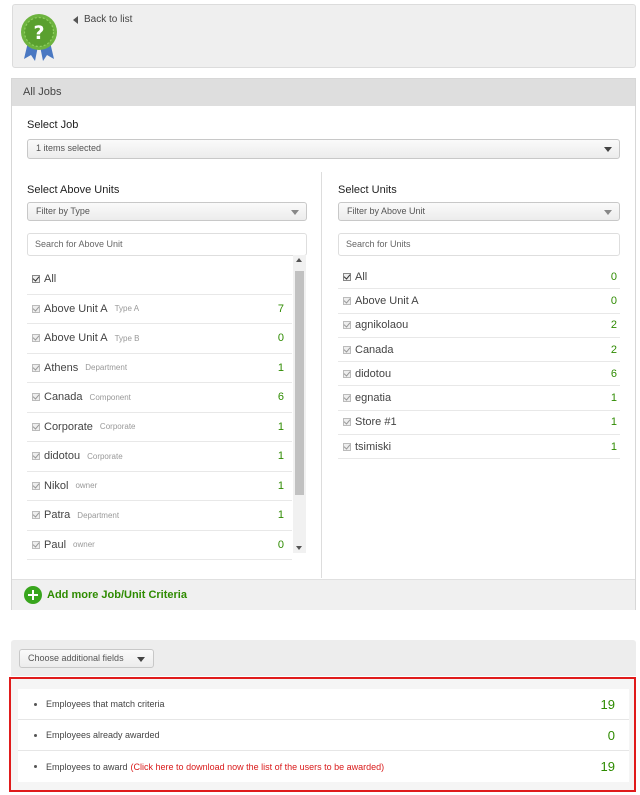 This screenshot has height=795, width=640. I want to click on panel-title: All Jobs, so click(323, 92).